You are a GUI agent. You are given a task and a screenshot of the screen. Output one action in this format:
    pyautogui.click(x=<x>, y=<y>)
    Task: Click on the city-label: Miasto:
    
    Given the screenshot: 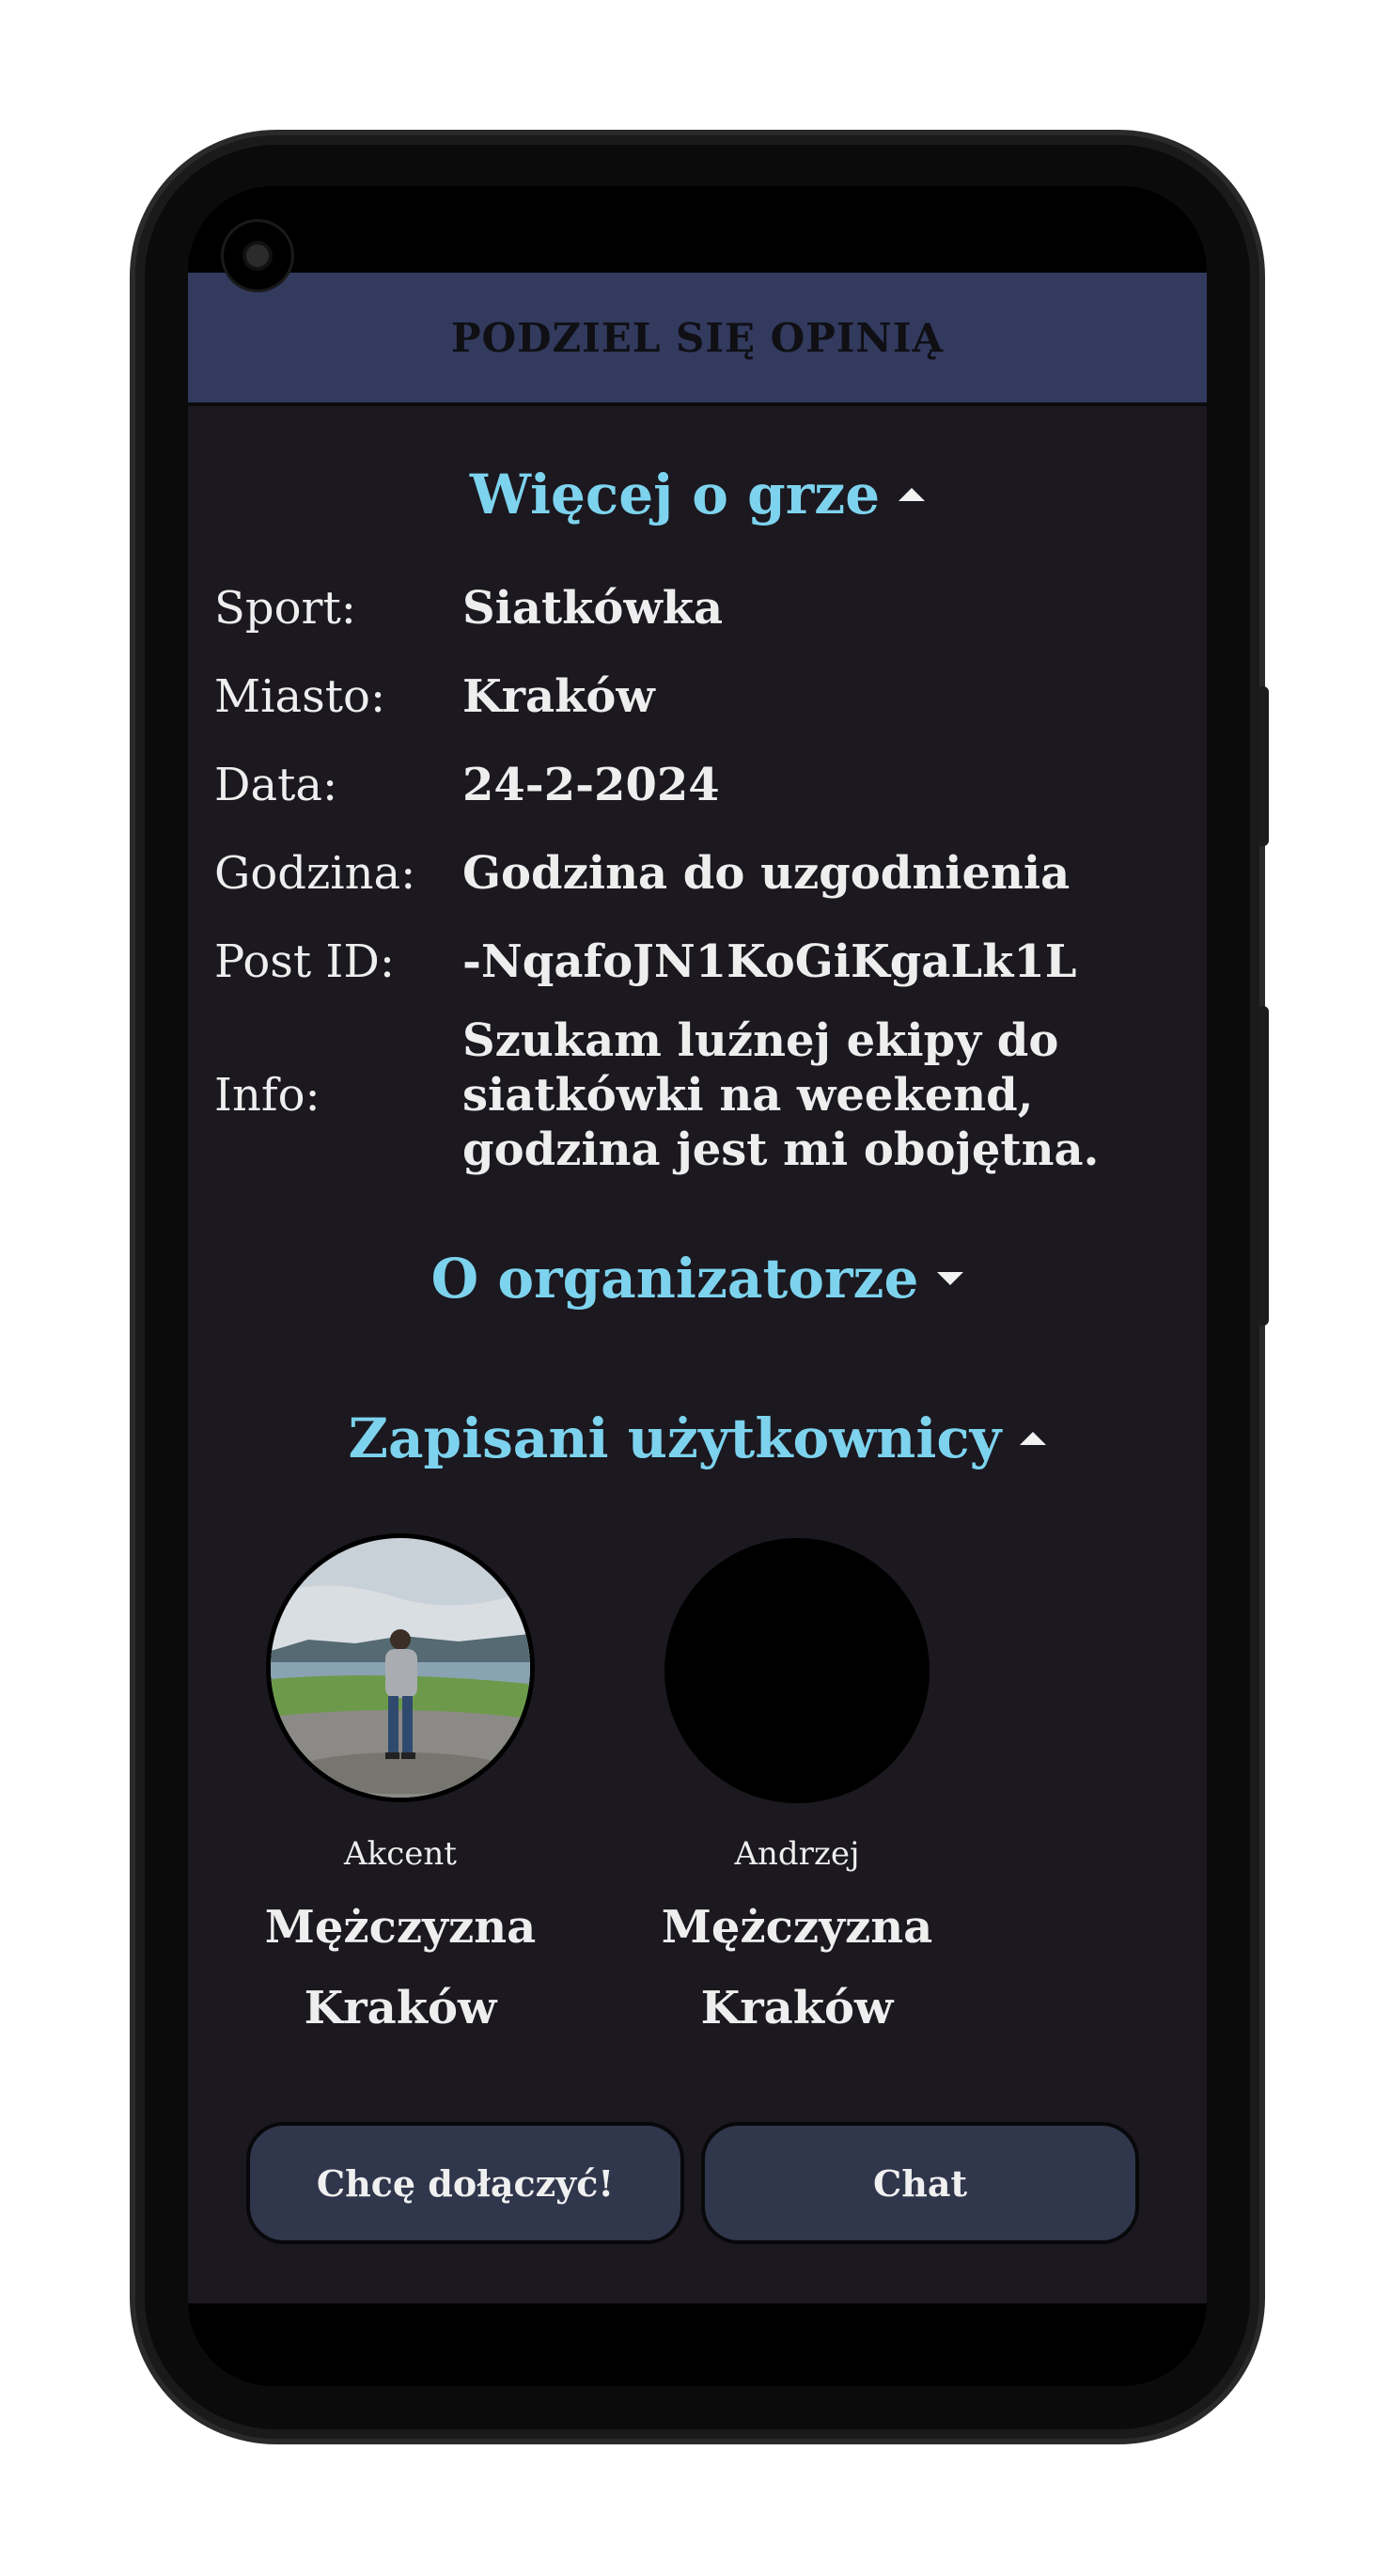 What is the action you would take?
    pyautogui.click(x=300, y=697)
    